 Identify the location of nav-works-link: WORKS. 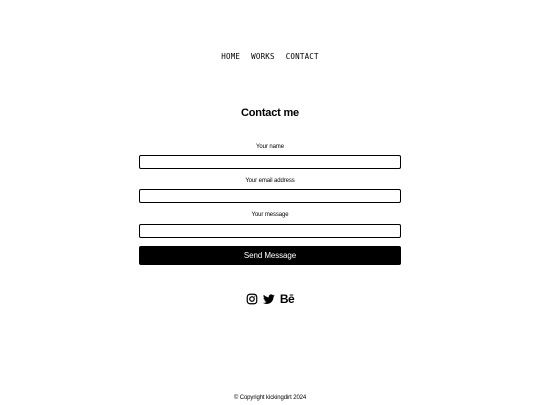
(263, 56).